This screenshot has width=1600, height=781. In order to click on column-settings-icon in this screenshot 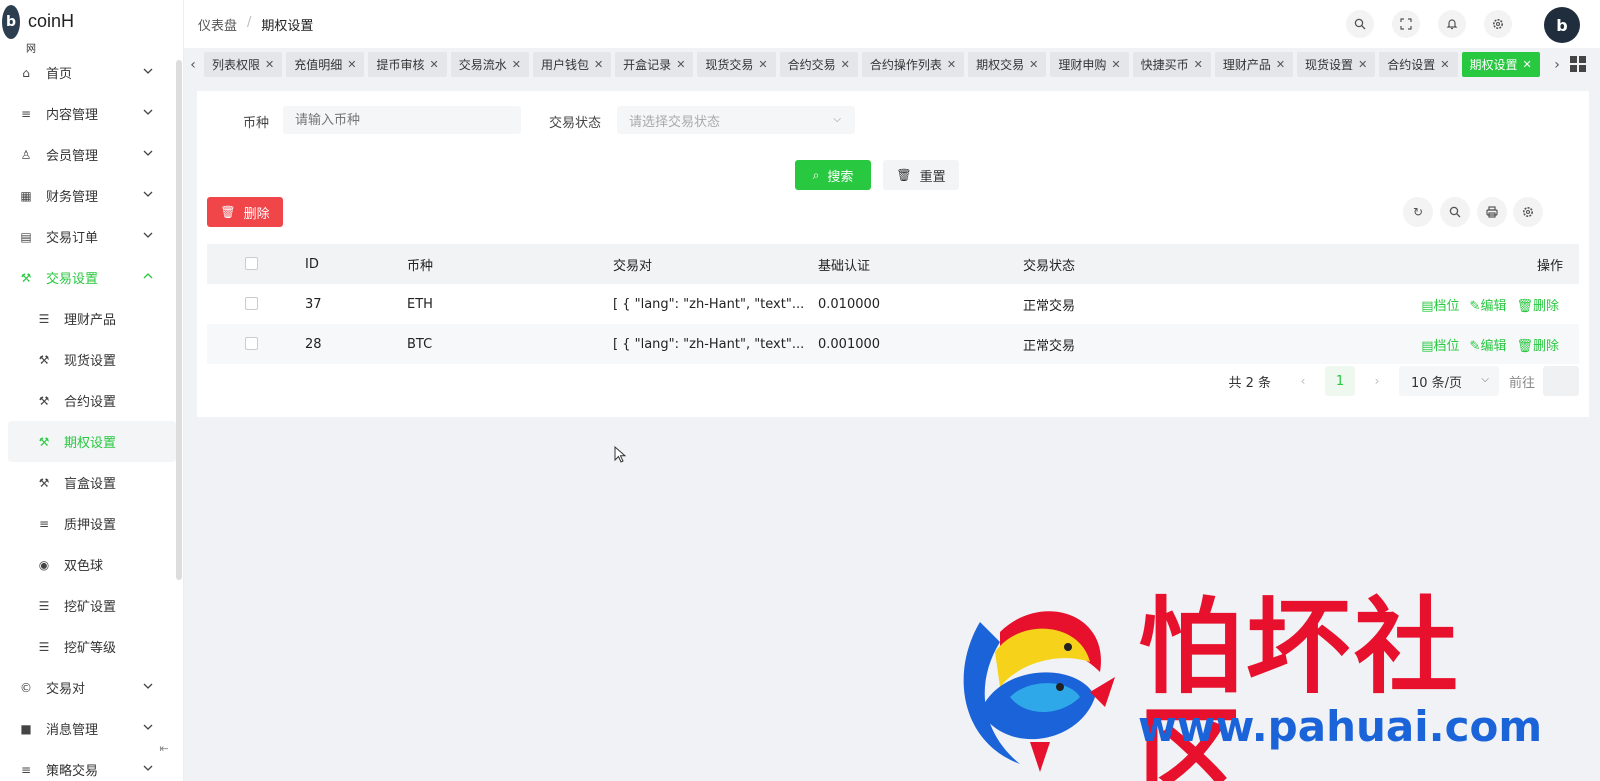, I will do `click(1528, 212)`.